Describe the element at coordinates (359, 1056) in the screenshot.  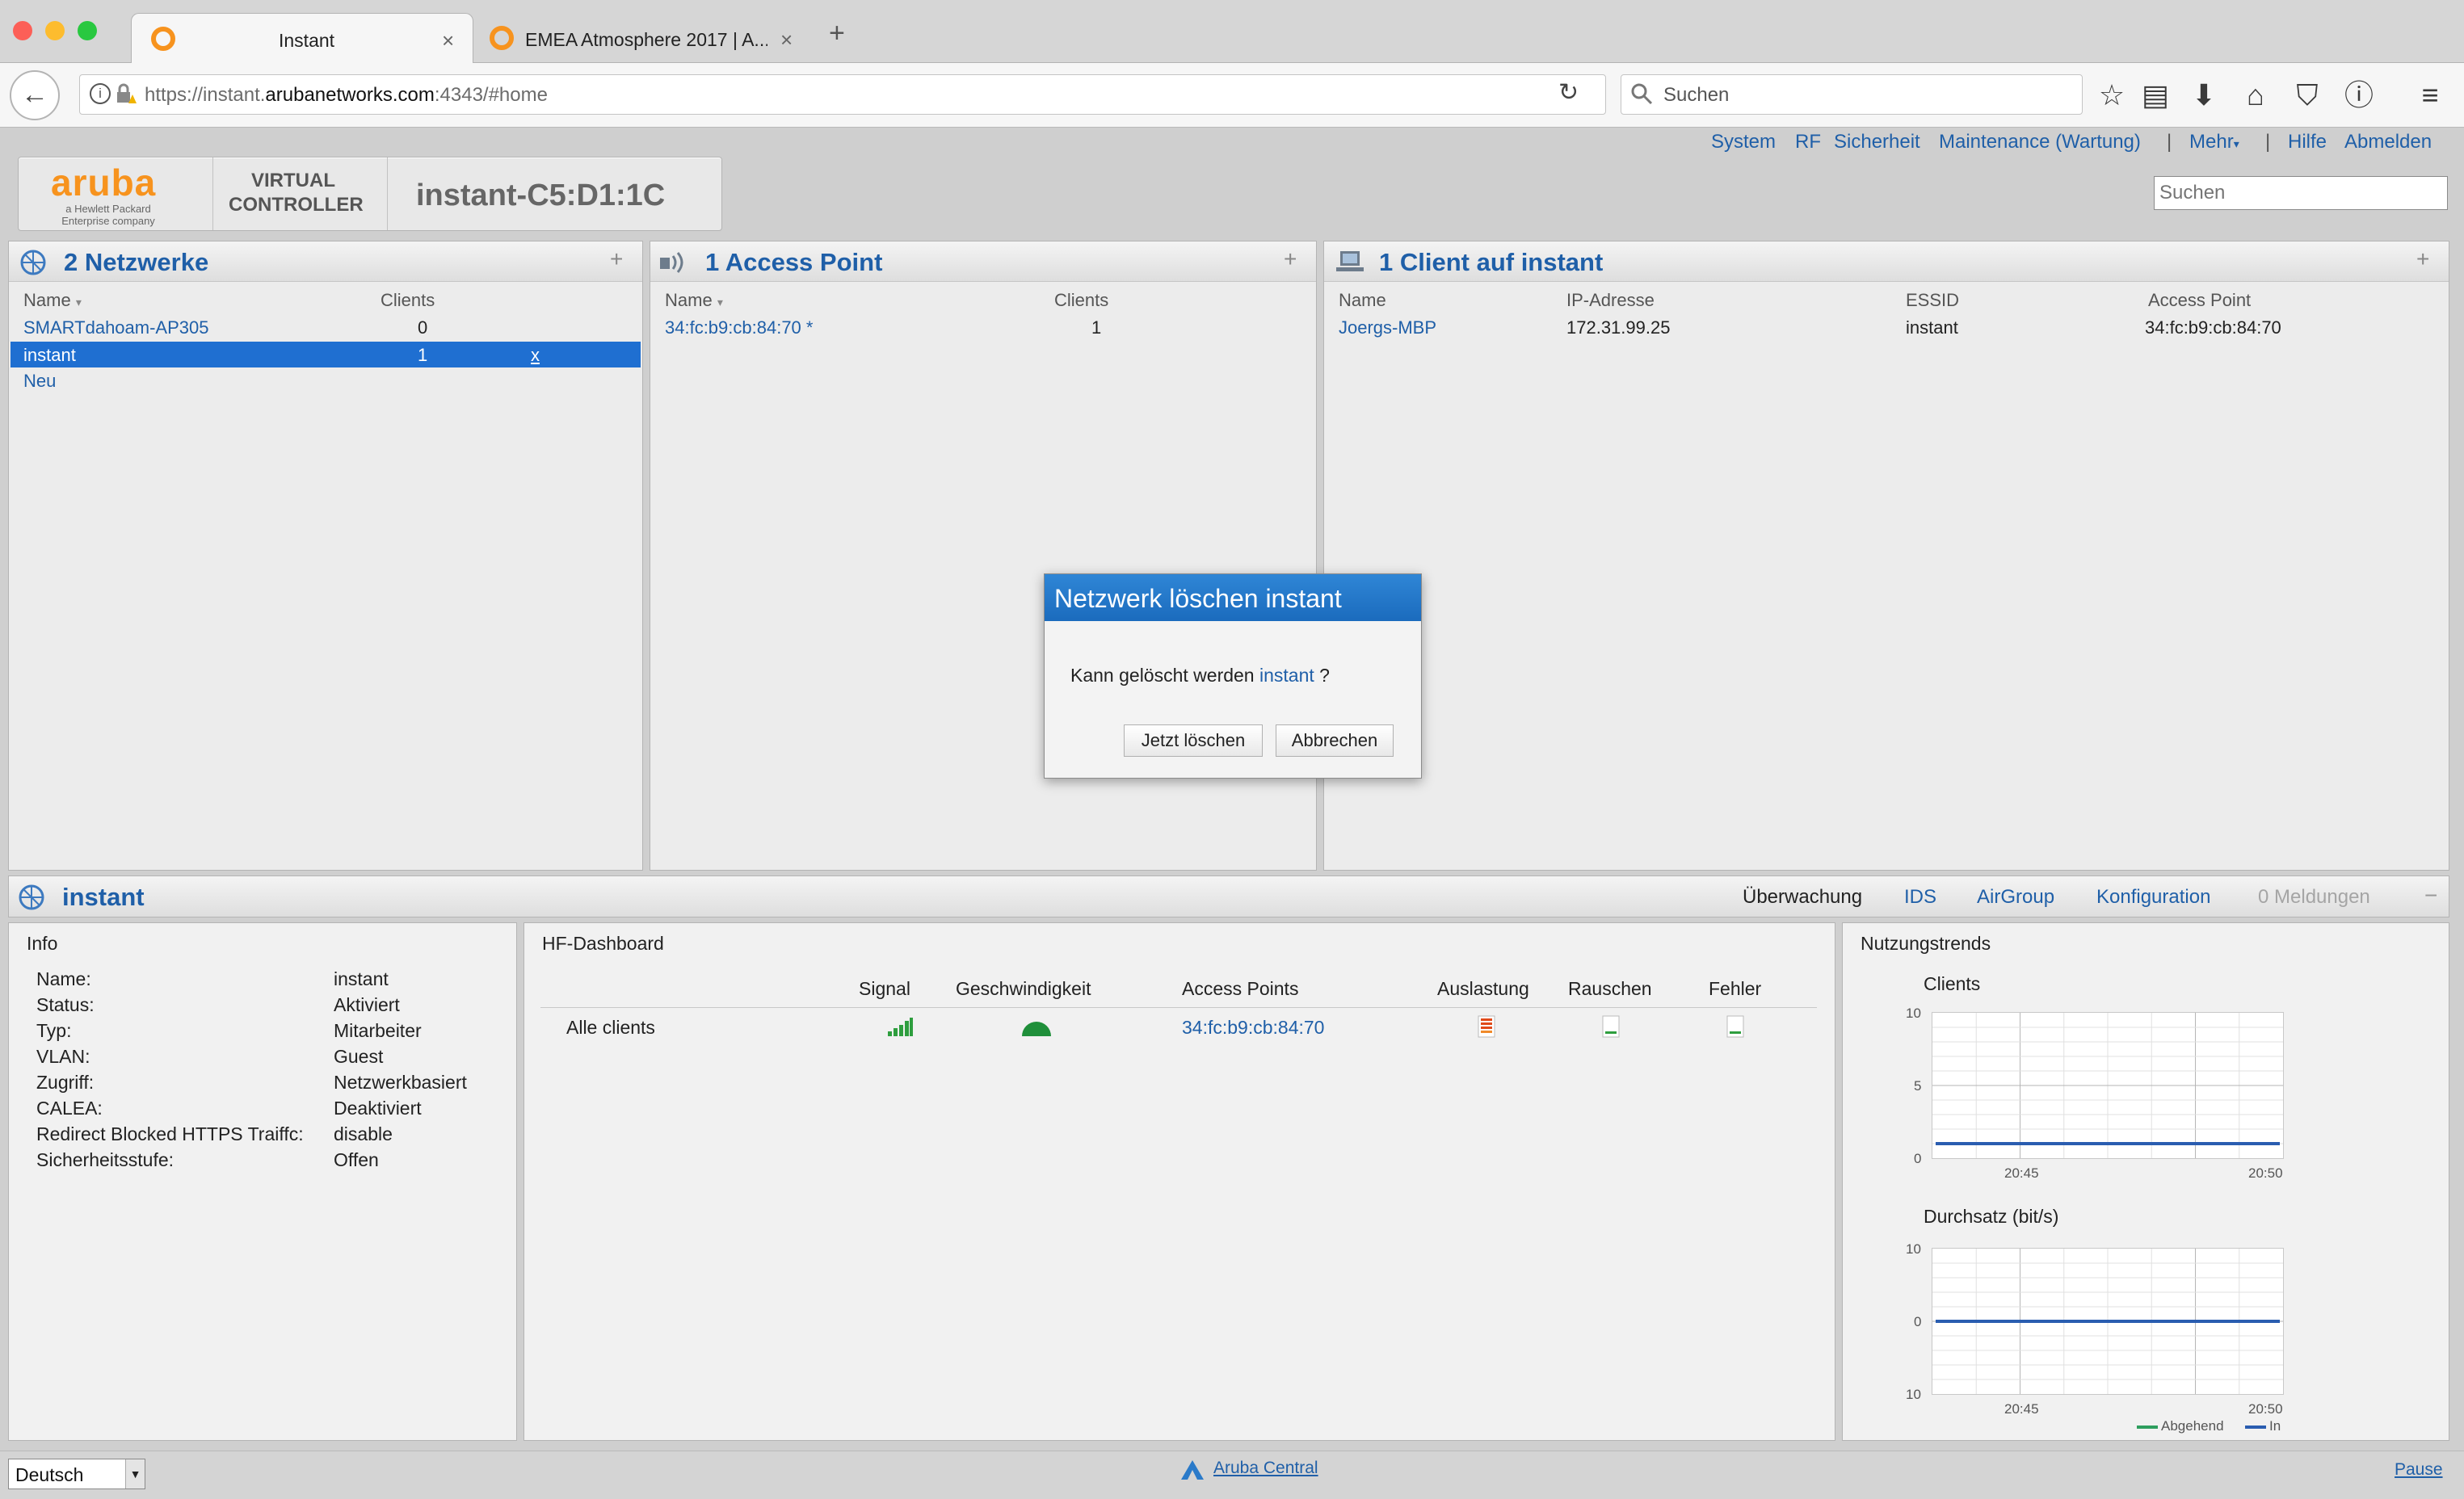
I see `info-value: Guest` at that location.